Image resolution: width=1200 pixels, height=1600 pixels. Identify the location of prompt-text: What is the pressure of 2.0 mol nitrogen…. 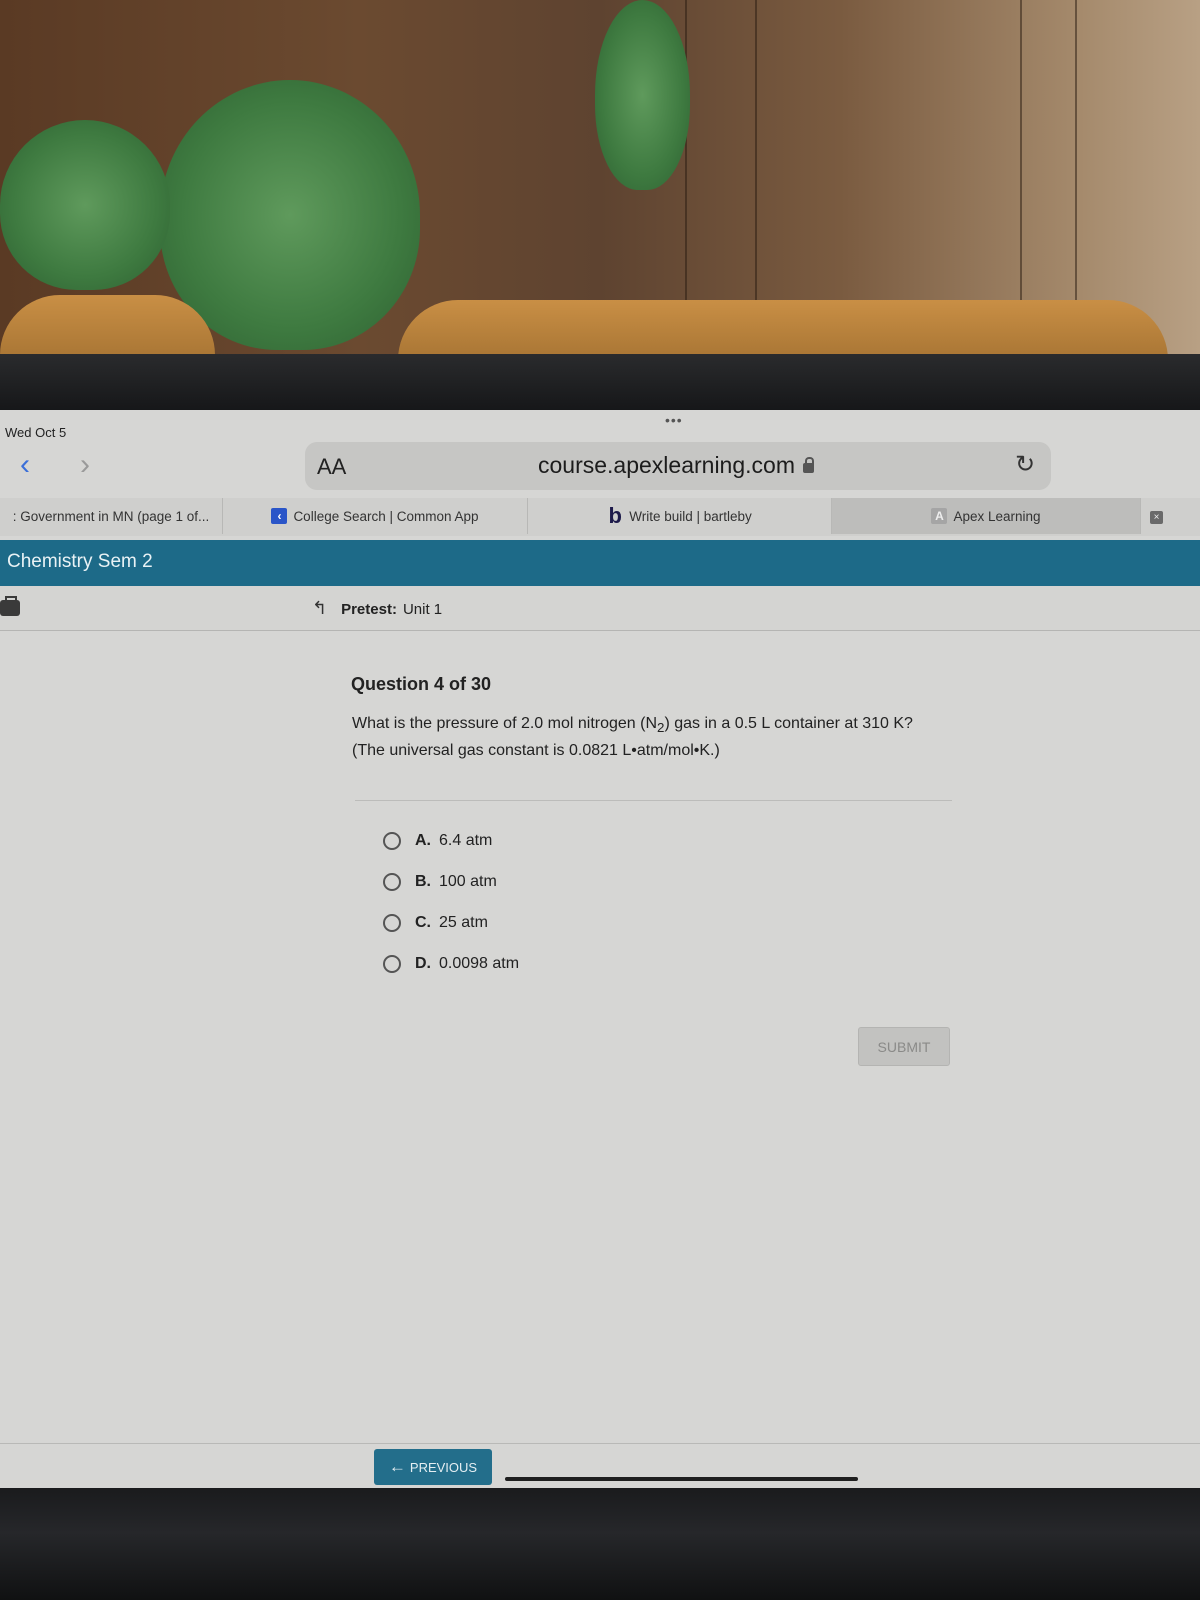
(505, 723).